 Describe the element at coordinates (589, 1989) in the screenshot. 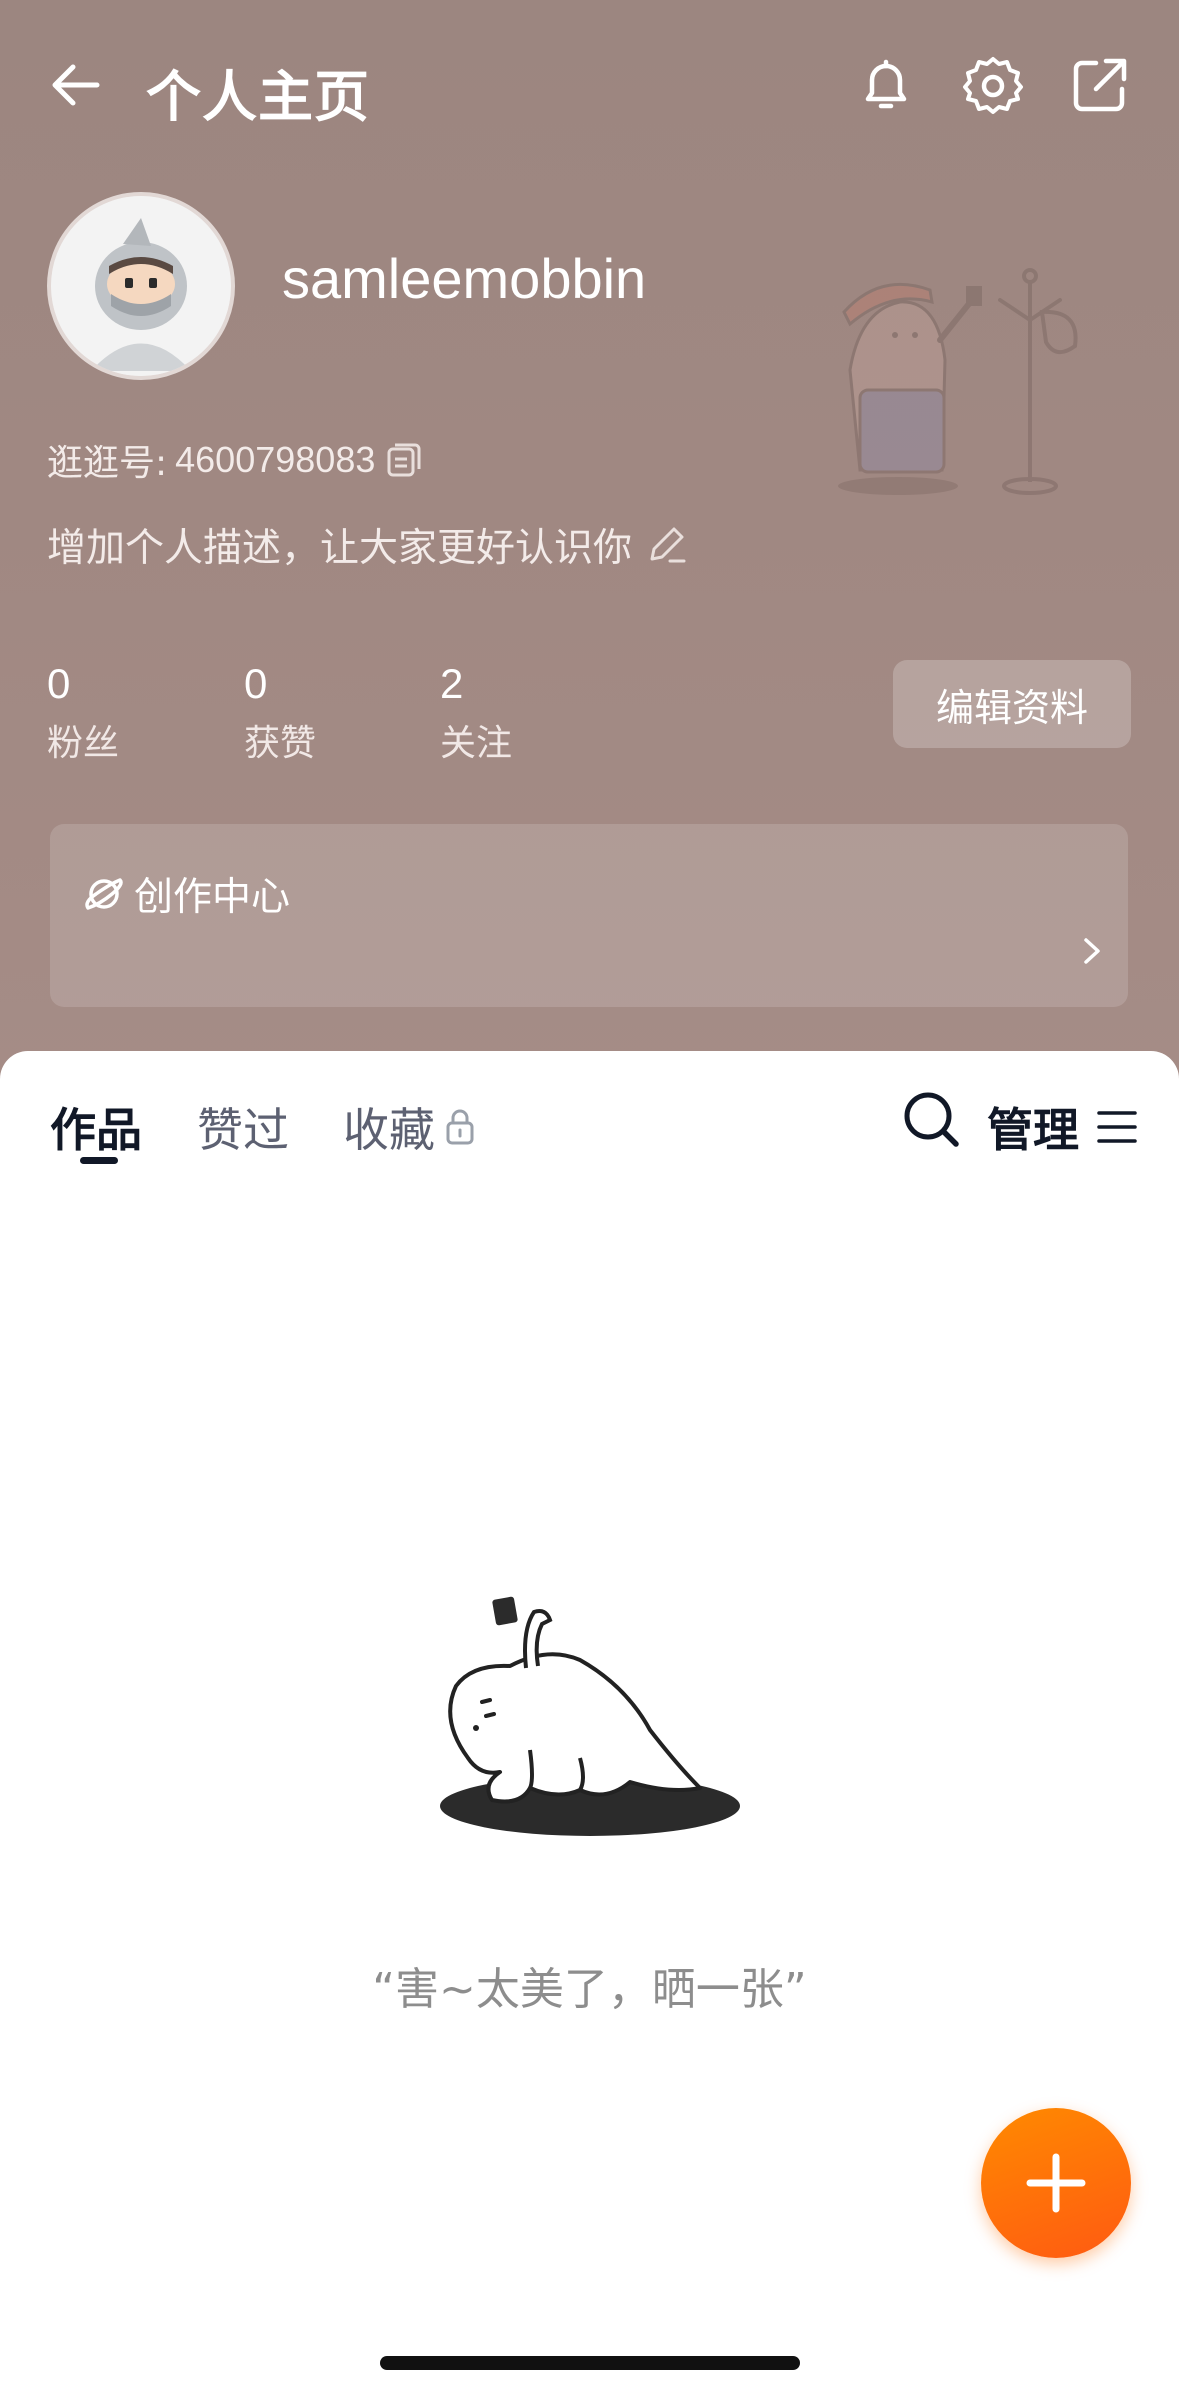

I see `empty-state-text: “害~太美了，晒一张”` at that location.